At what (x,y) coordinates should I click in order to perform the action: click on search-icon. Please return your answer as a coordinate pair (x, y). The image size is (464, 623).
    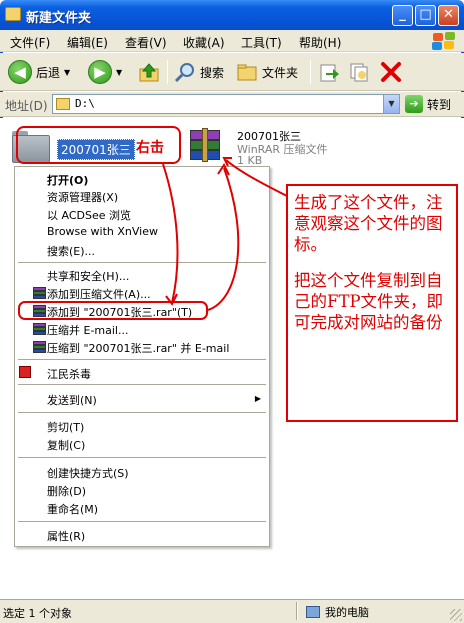
    Looking at the image, I should click on (184, 73).